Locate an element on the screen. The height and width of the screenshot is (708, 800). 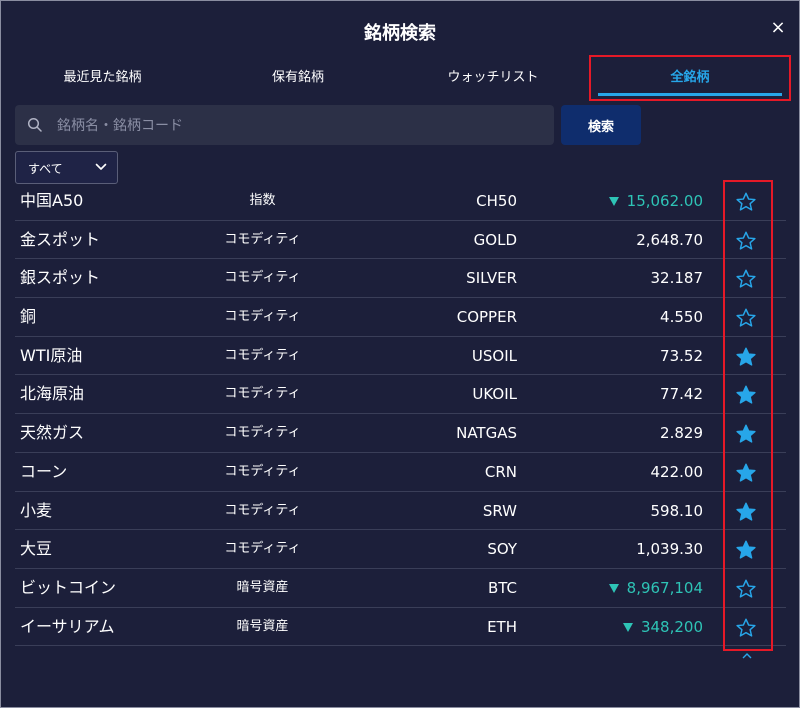
search-icon is located at coordinates (34, 124).